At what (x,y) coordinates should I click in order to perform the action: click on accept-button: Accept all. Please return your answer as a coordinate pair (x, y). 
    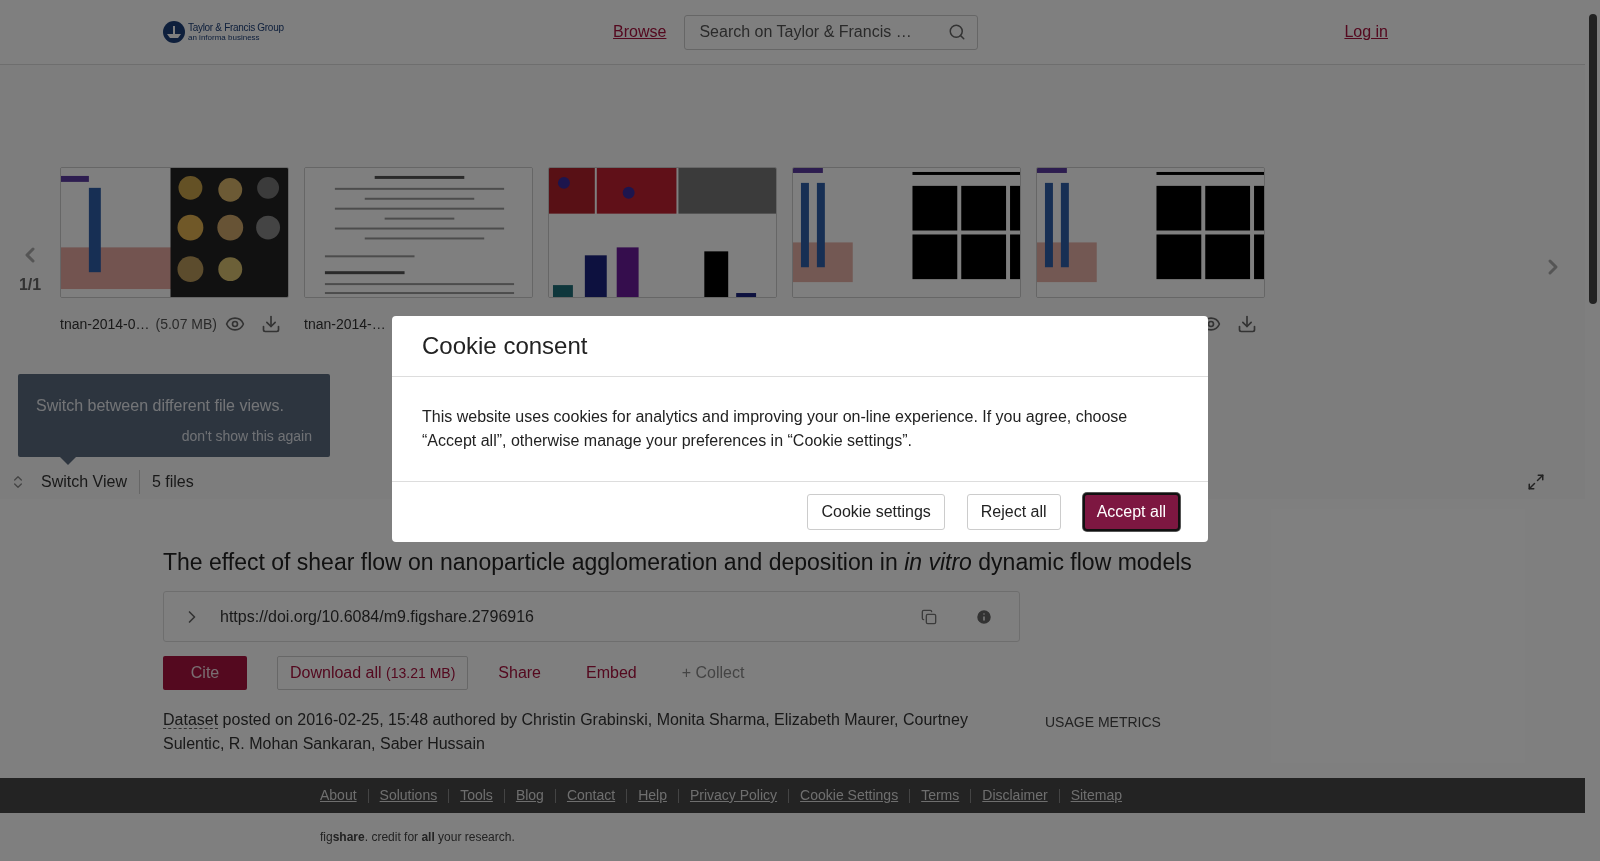
    Looking at the image, I should click on (1131, 512).